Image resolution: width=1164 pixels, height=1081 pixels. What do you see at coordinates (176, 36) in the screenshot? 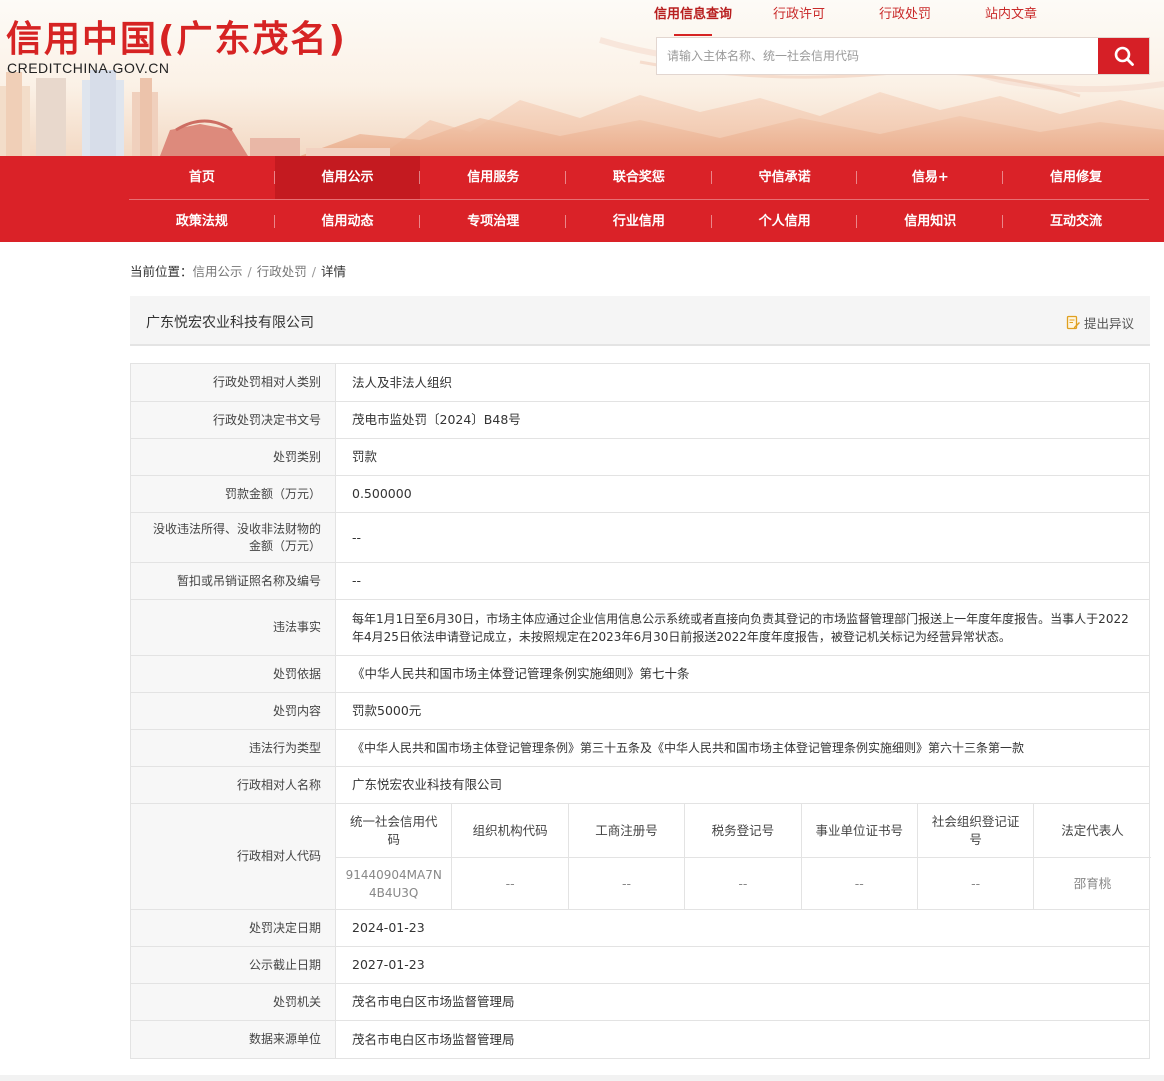
I see `site-logo: 信用中国(广东茂名)` at bounding box center [176, 36].